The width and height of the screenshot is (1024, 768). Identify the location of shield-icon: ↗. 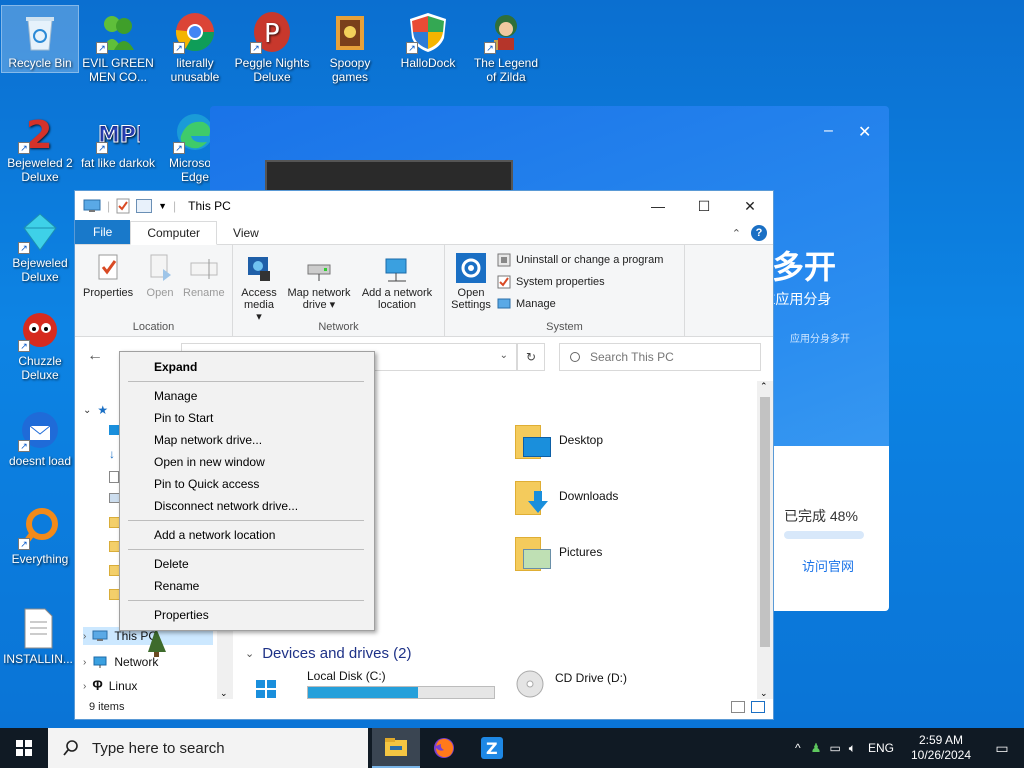
(428, 32).